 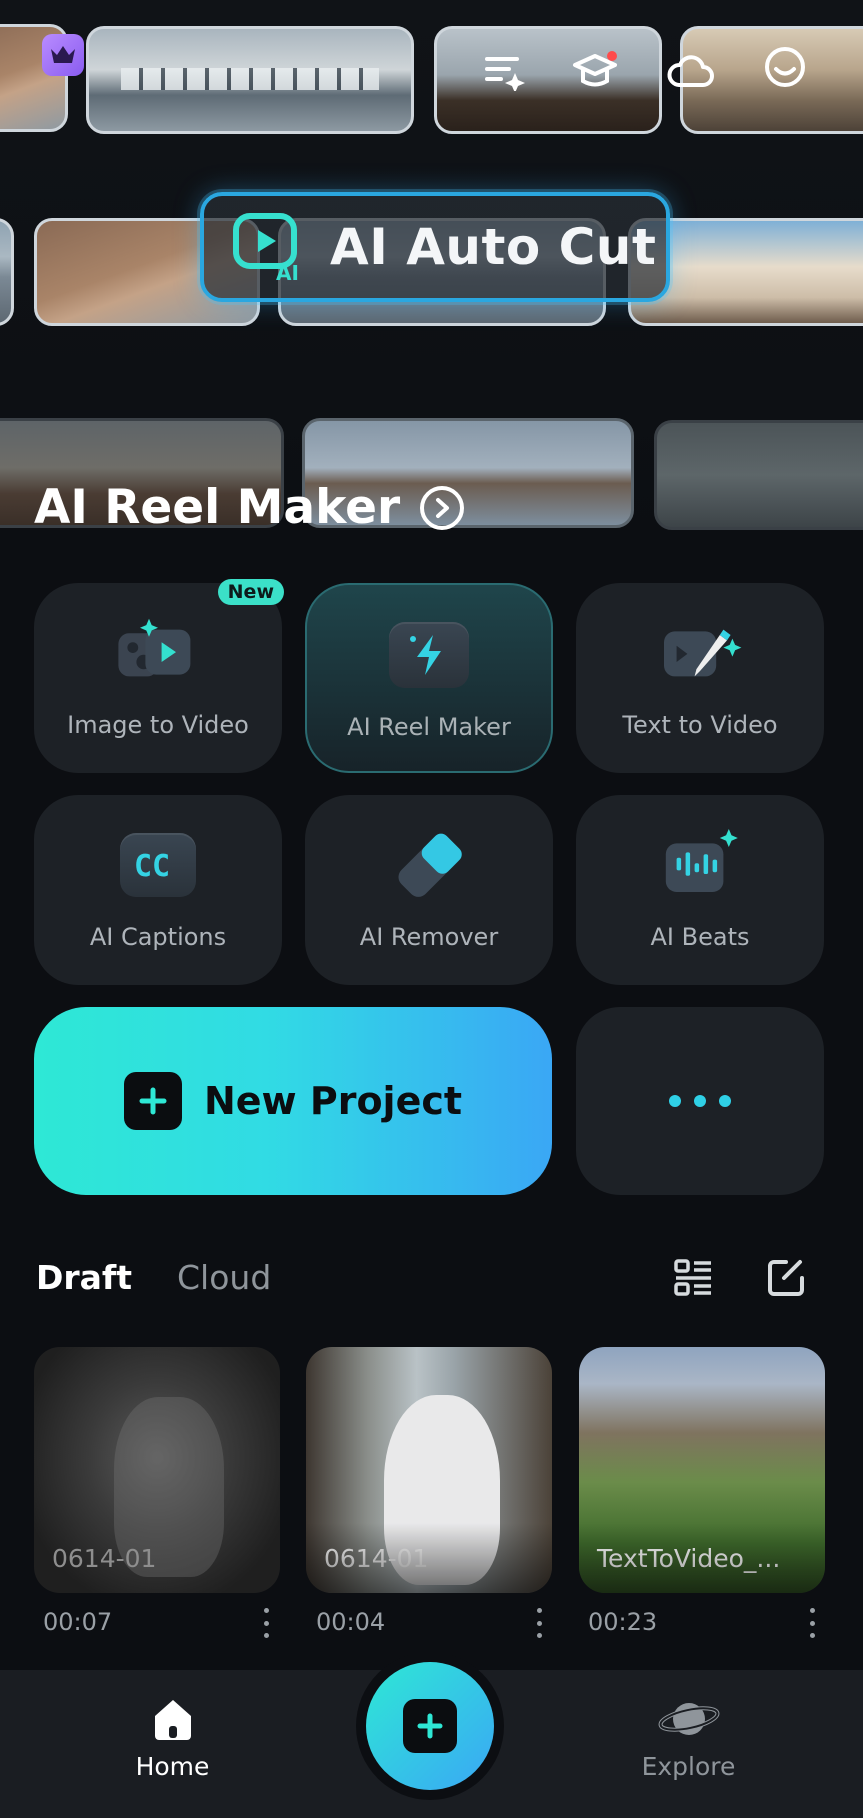 What do you see at coordinates (158, 725) in the screenshot?
I see `feature-label: Image to Video` at bounding box center [158, 725].